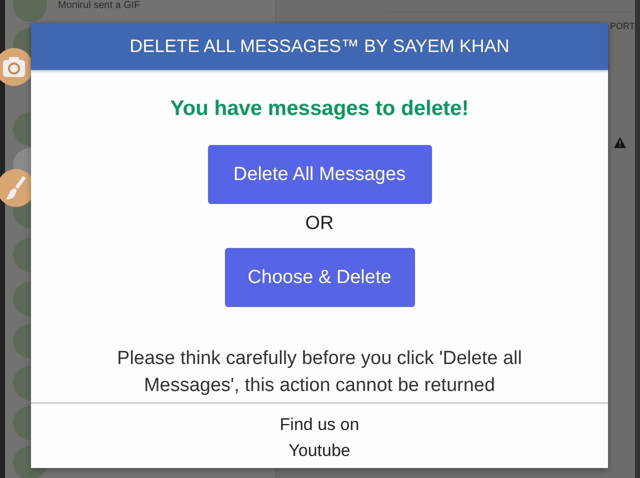 The width and height of the screenshot is (640, 478). I want to click on footer-text: Find us on, so click(320, 425).